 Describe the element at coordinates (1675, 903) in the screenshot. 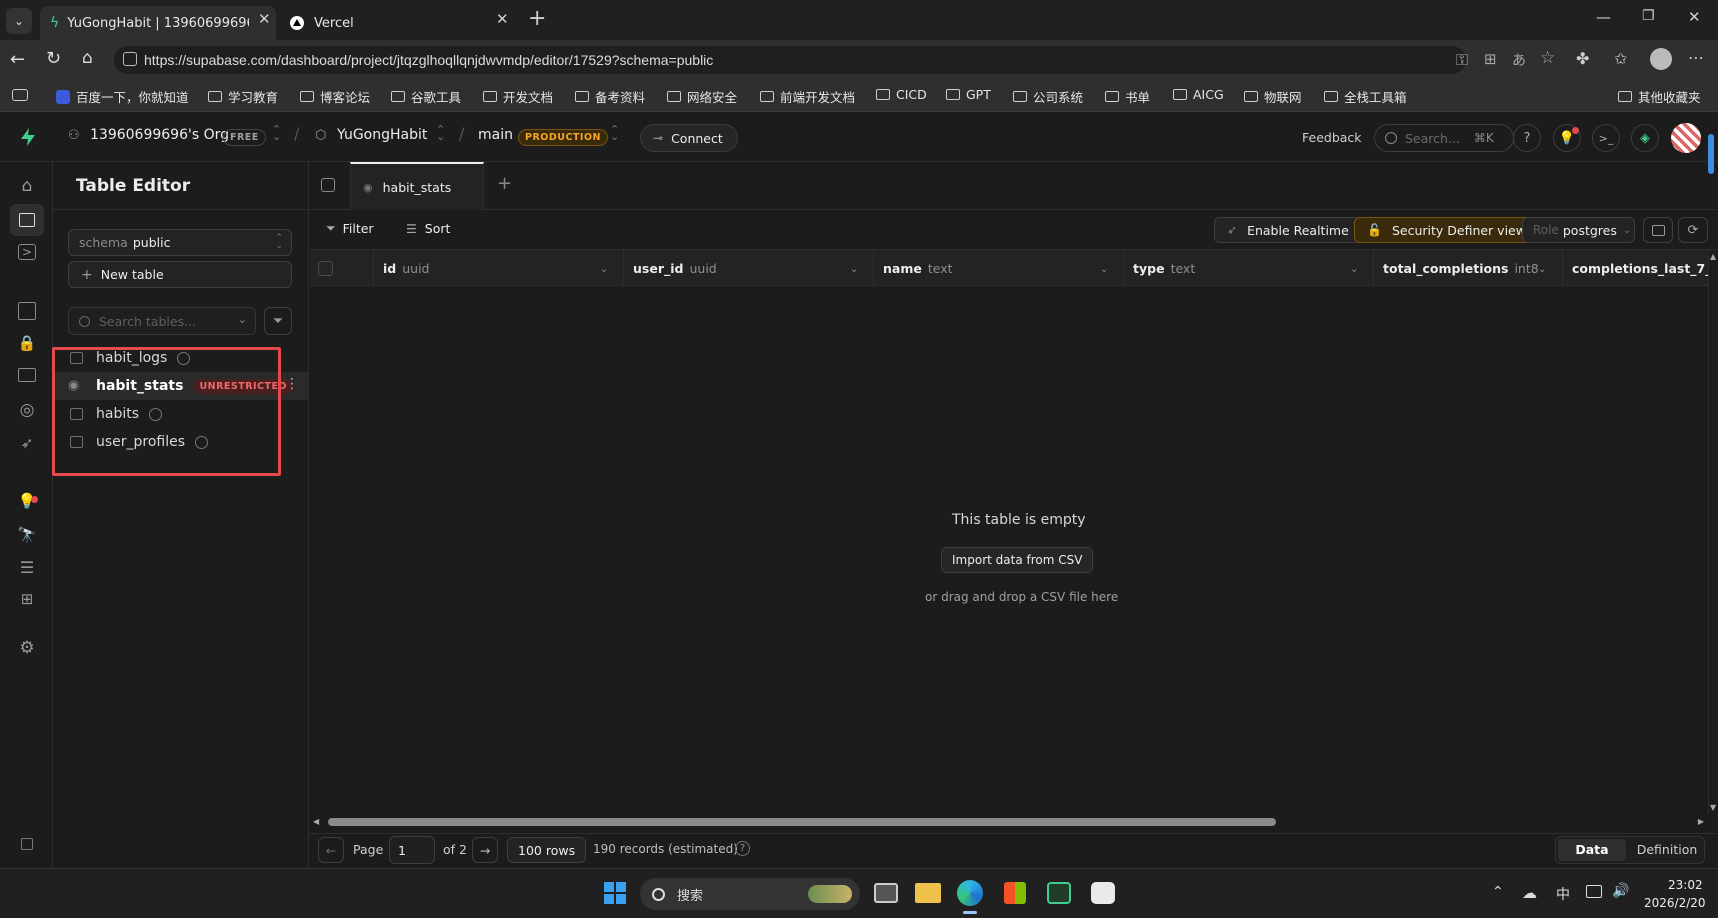

I see `clock-date: 2026/2/20` at that location.